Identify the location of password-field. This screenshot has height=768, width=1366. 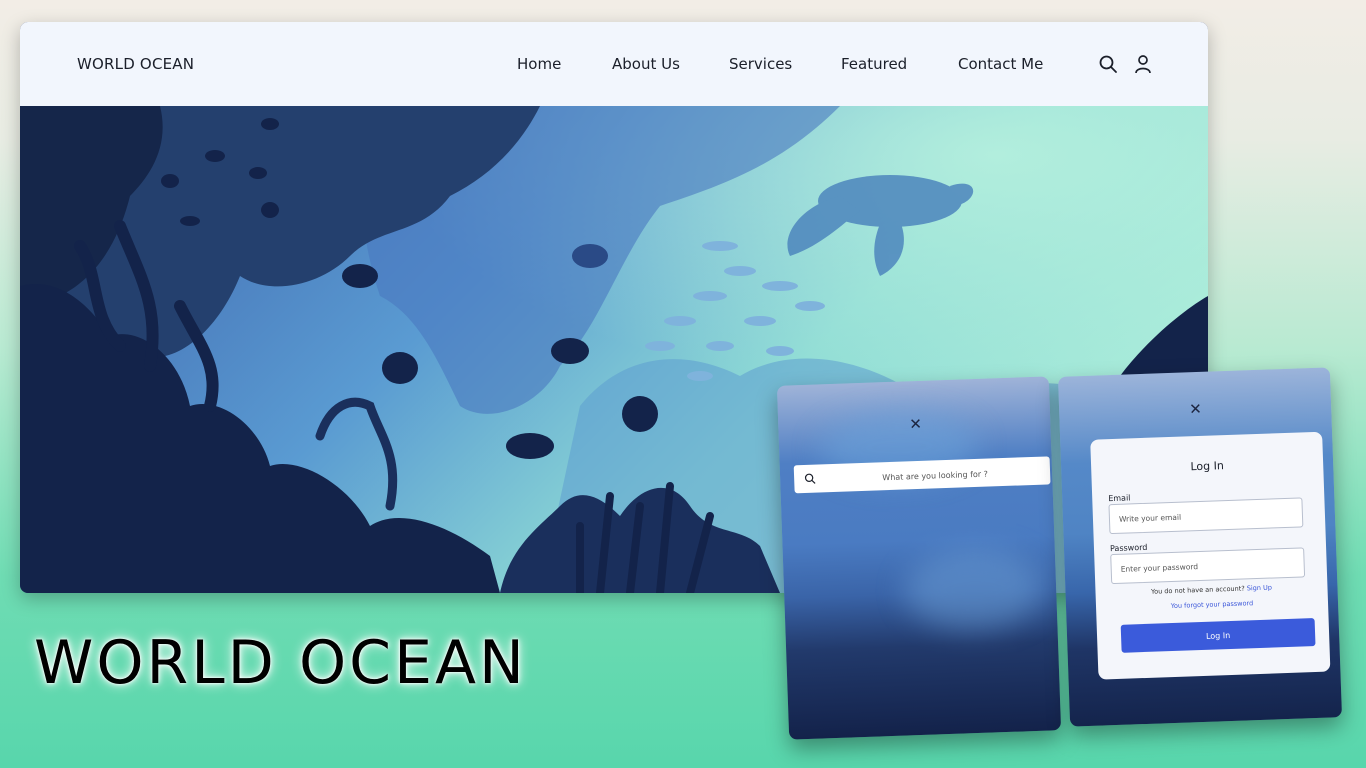
(1208, 566).